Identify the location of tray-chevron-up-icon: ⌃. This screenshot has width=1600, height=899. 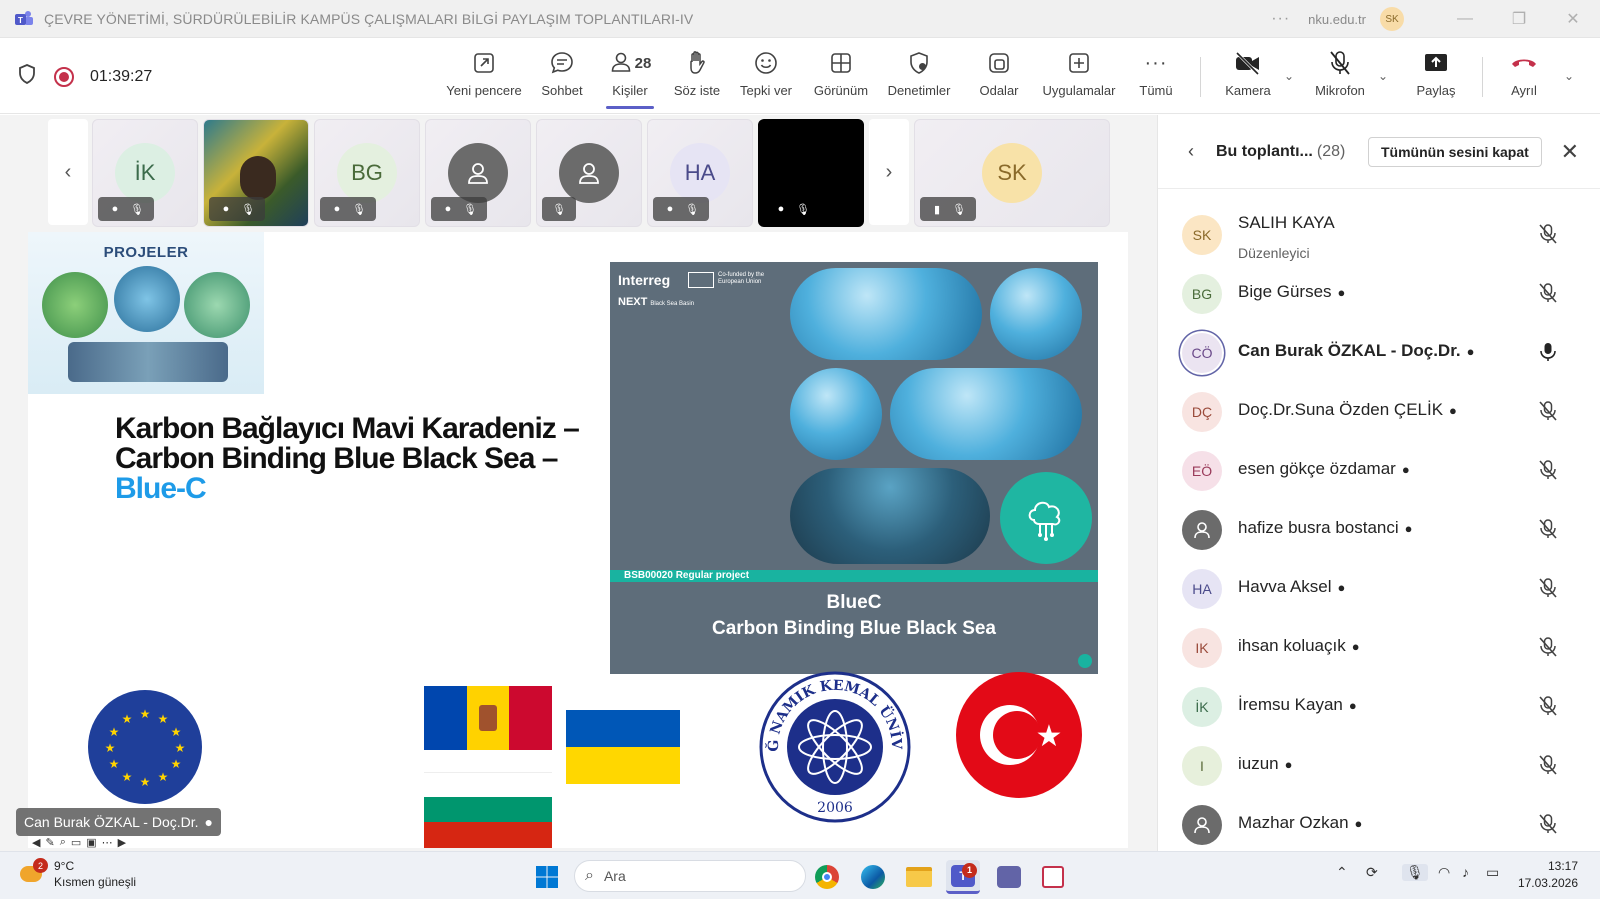
(1342, 872).